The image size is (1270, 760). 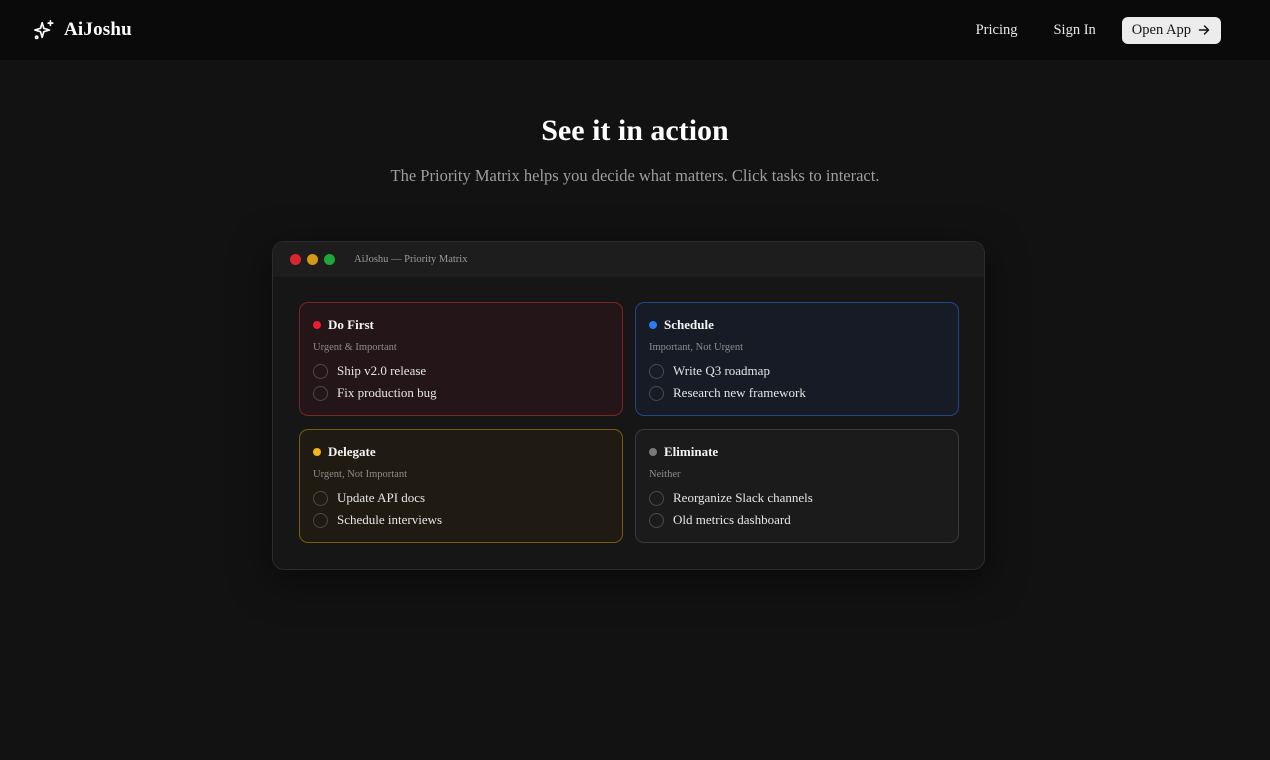 I want to click on quadrant-title: Eliminate, so click(x=691, y=451).